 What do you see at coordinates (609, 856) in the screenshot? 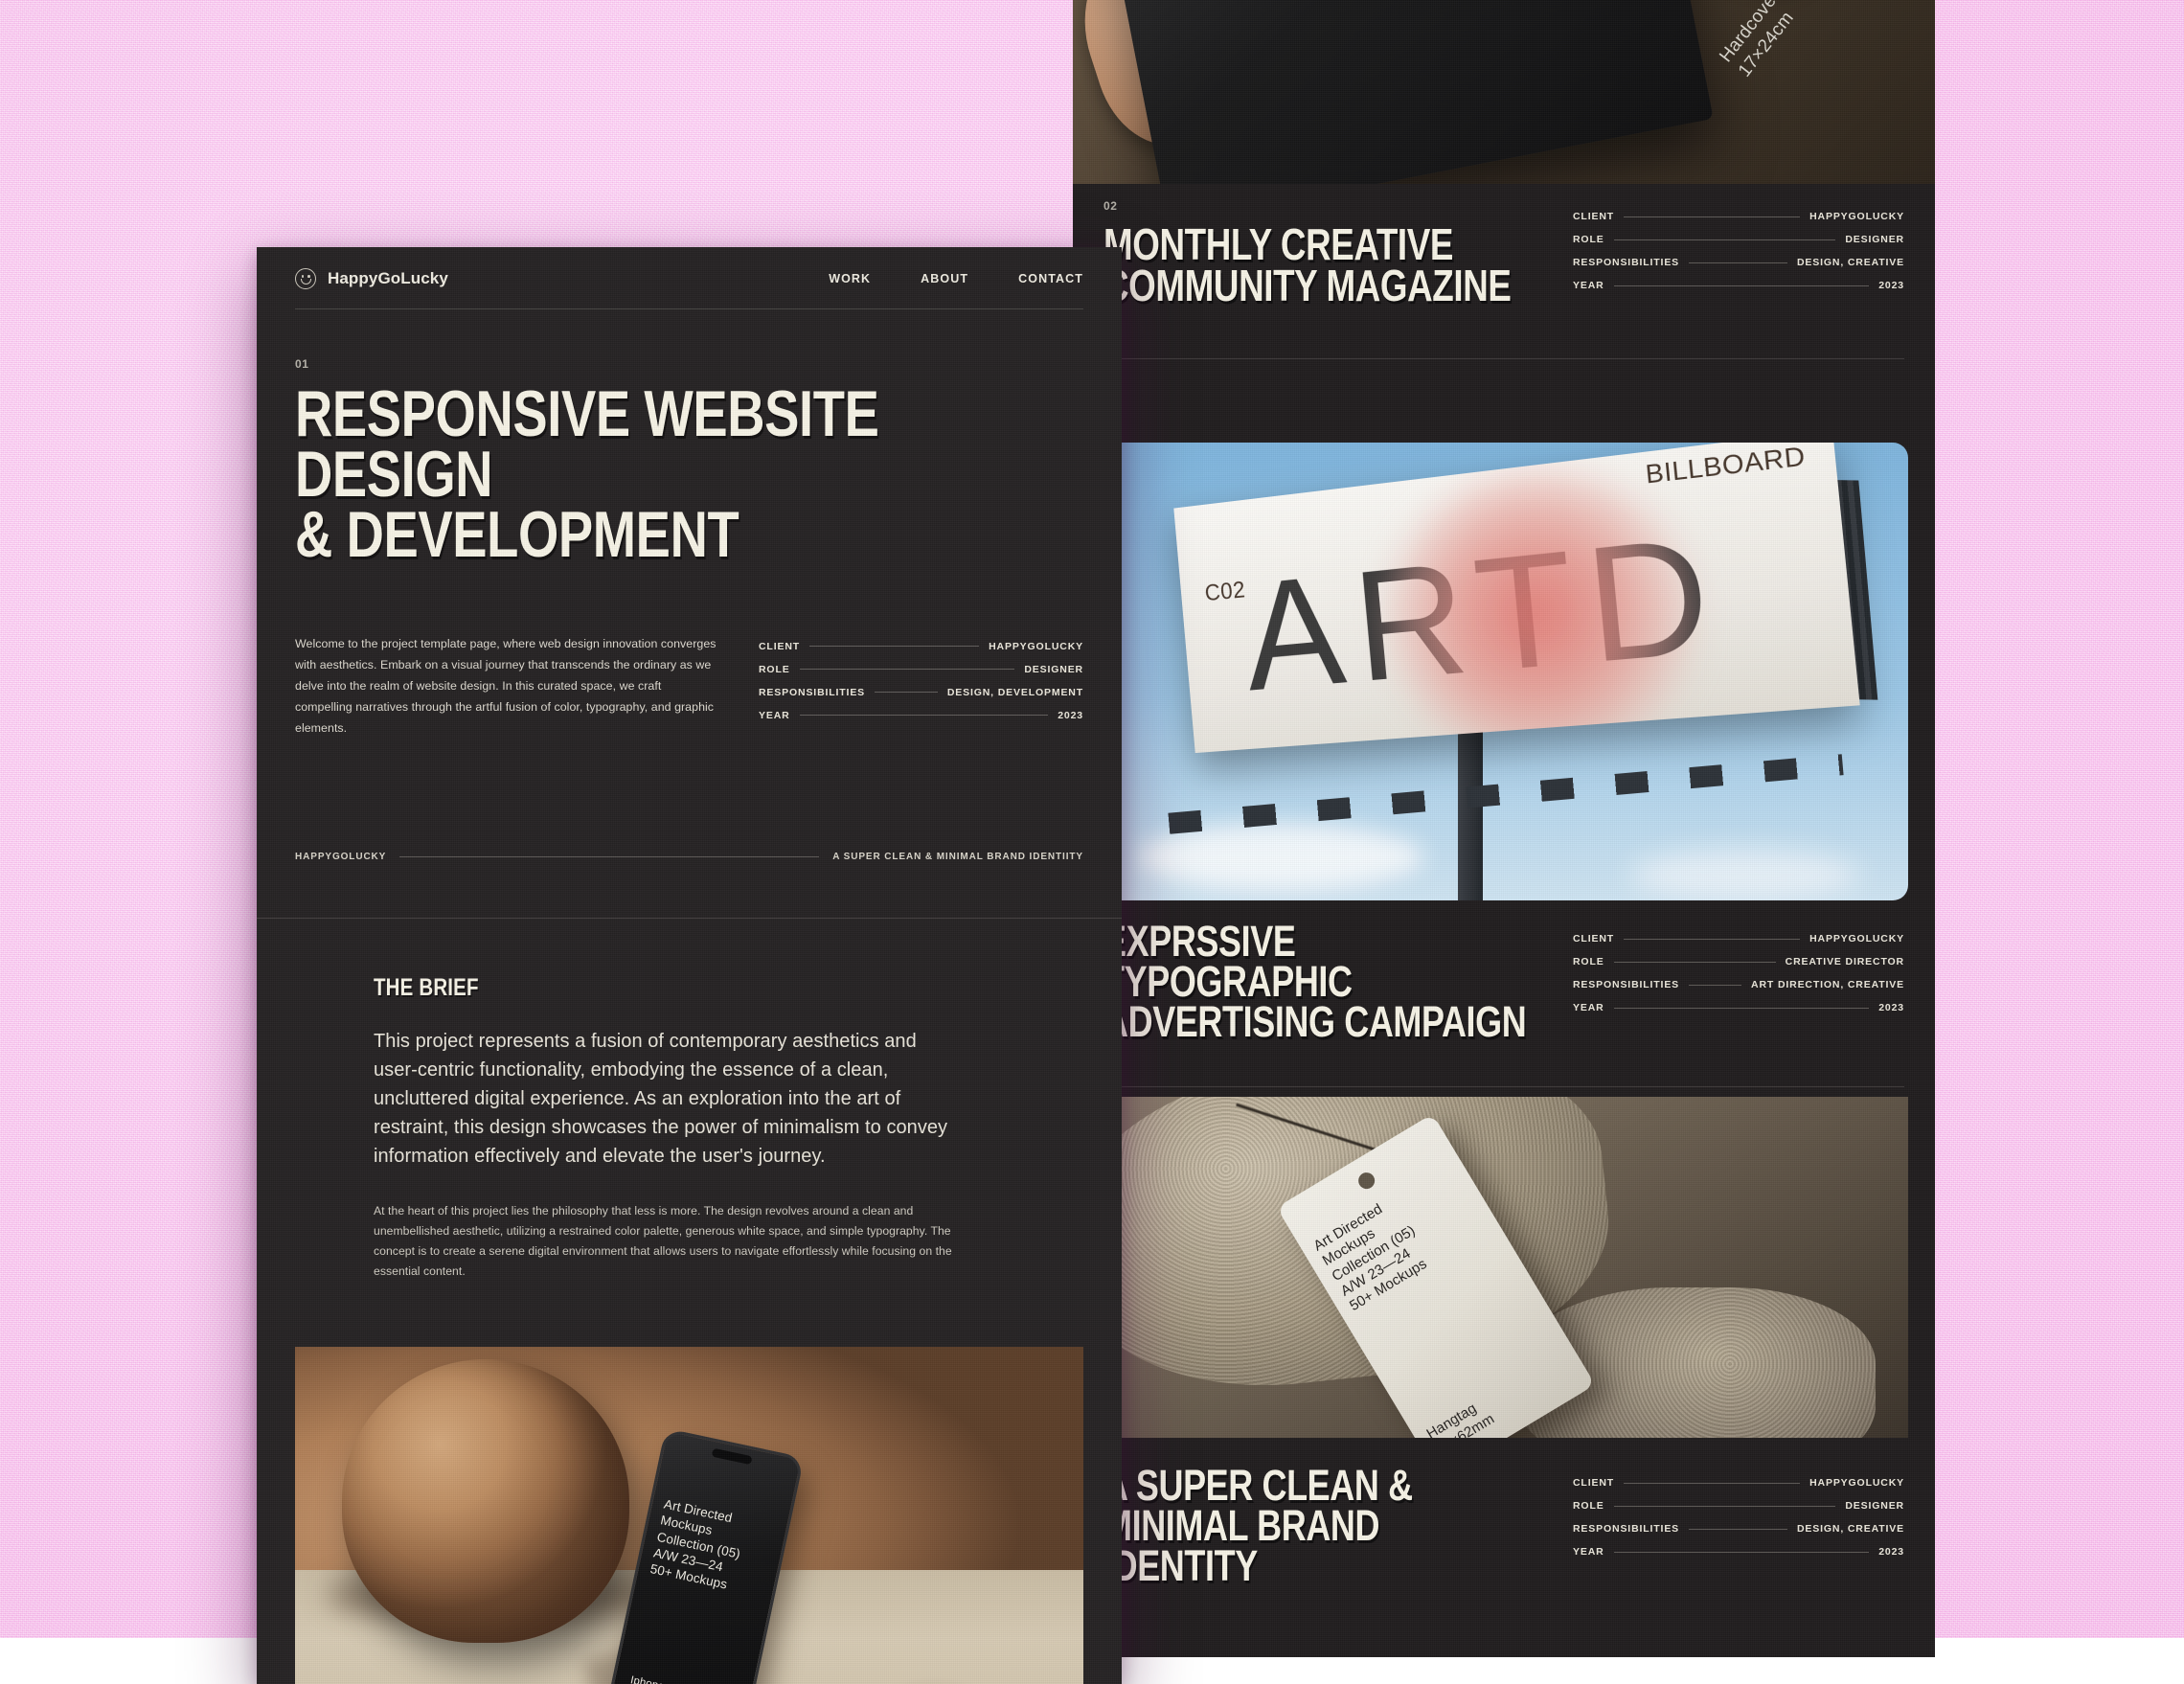
I see `hero-footer-rule` at bounding box center [609, 856].